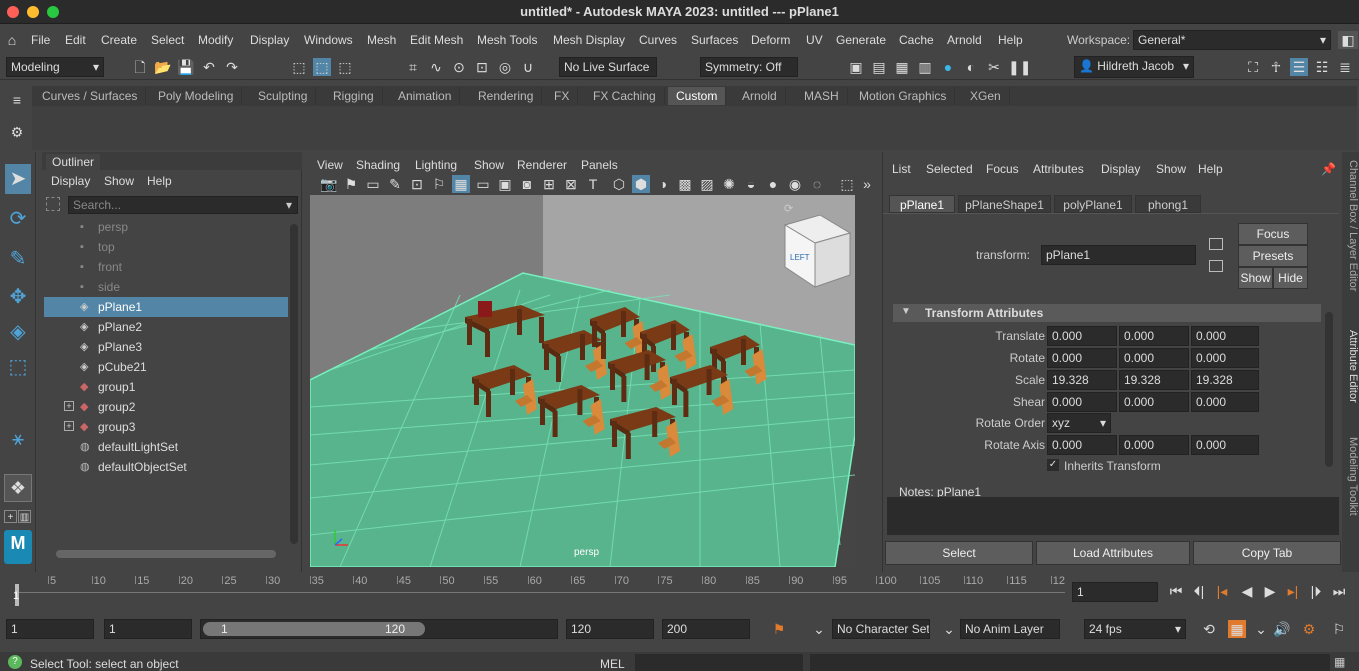 This screenshot has width=1359, height=671. I want to click on ae-menu-focus: Focus, so click(1002, 169).